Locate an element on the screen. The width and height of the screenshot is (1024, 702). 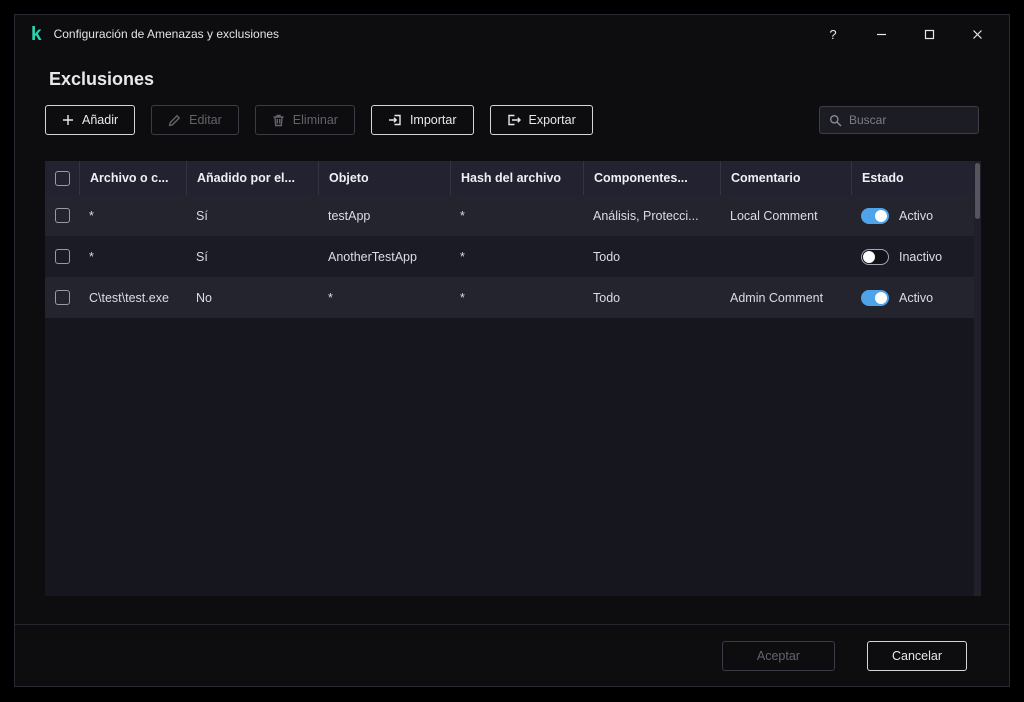
column-header-comment: Comentario is located at coordinates (785, 178).